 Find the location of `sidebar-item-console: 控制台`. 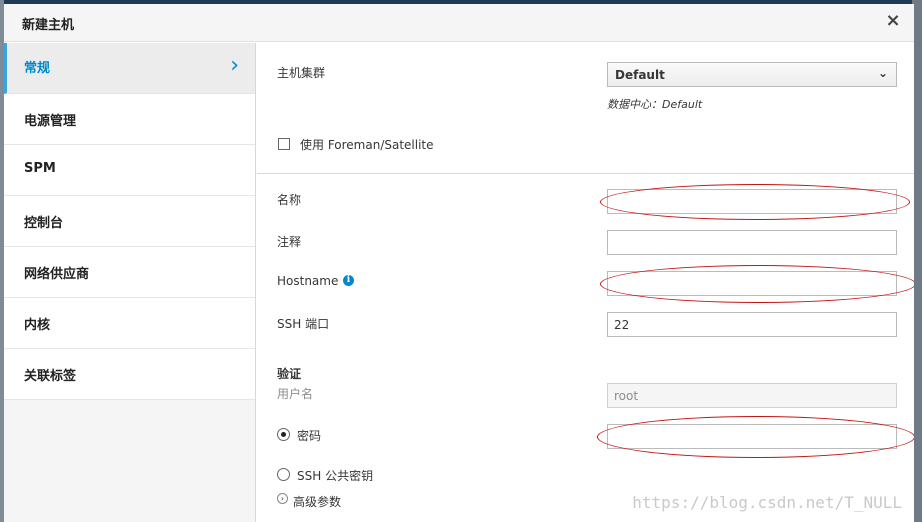

sidebar-item-console: 控制台 is located at coordinates (129, 221).